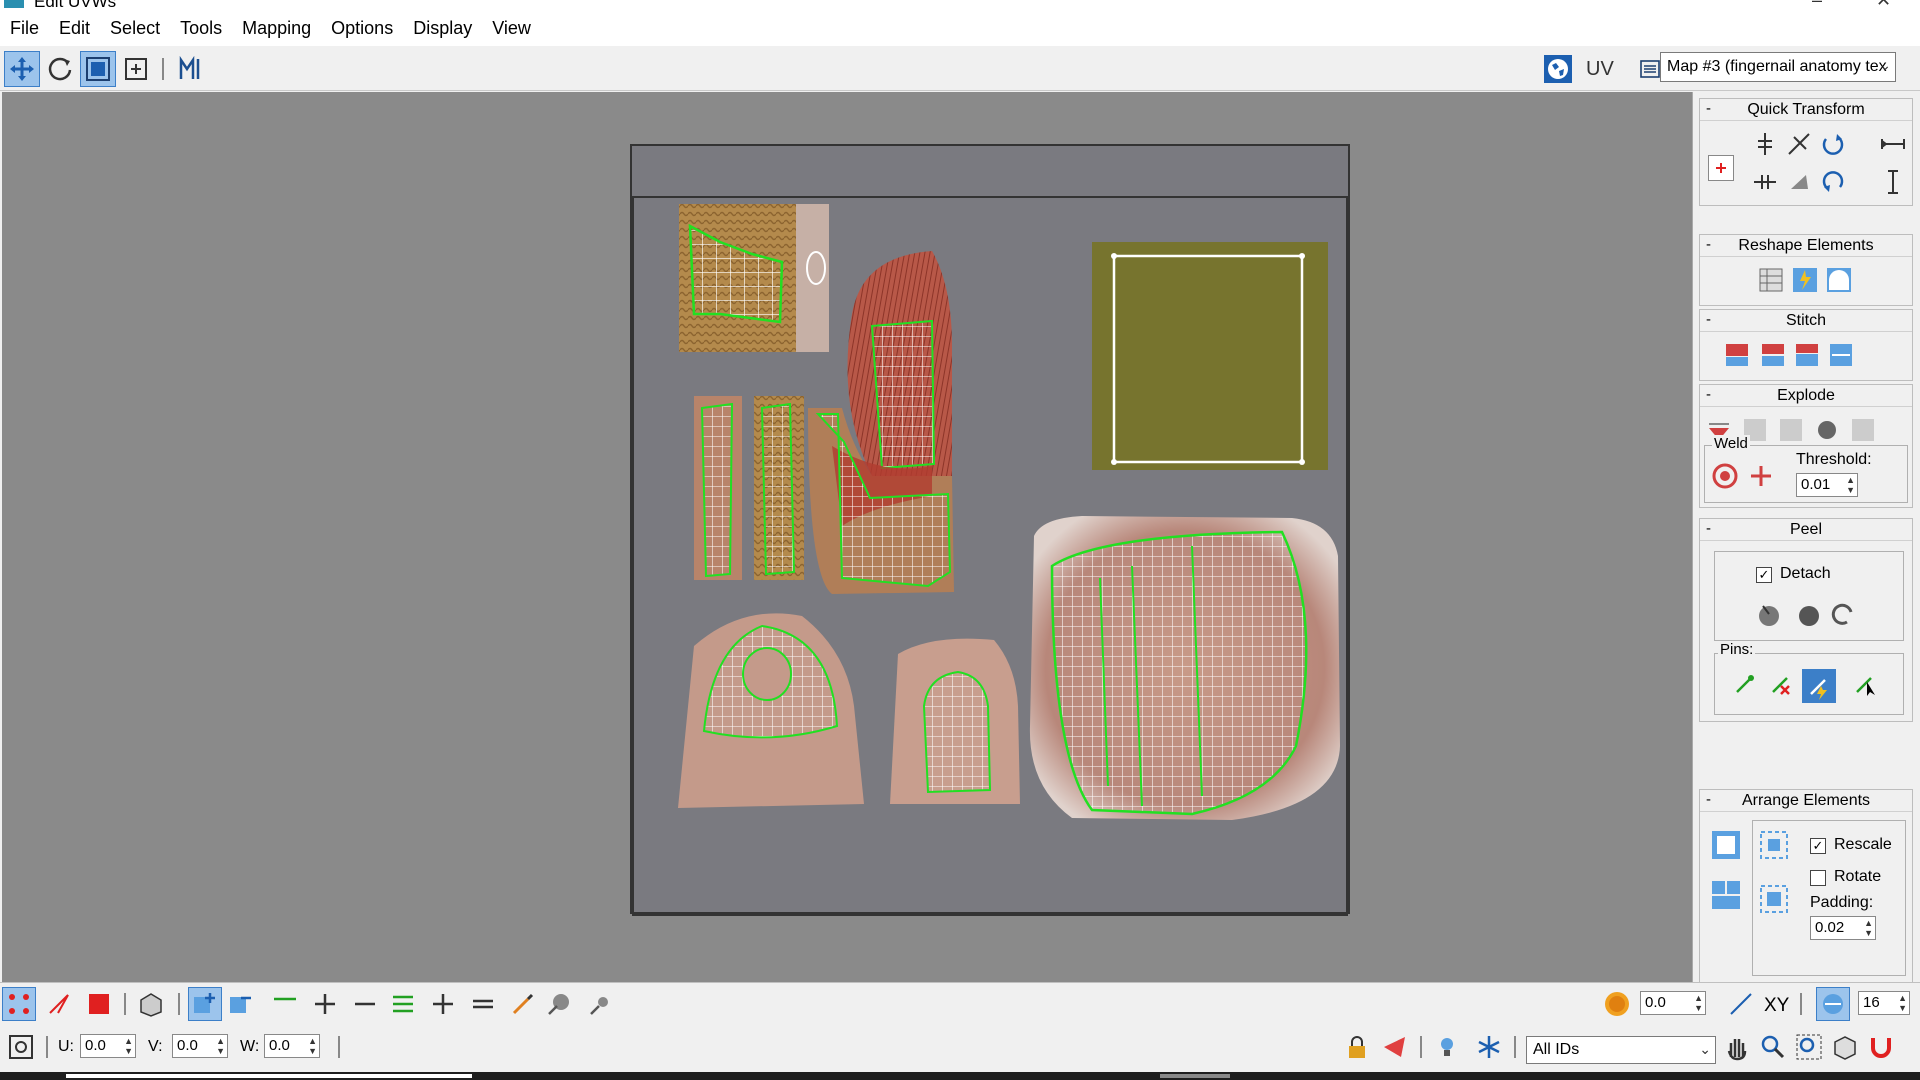 The width and height of the screenshot is (1920, 1080). What do you see at coordinates (1799, 144) in the screenshot?
I see `align-diagonal-button` at bounding box center [1799, 144].